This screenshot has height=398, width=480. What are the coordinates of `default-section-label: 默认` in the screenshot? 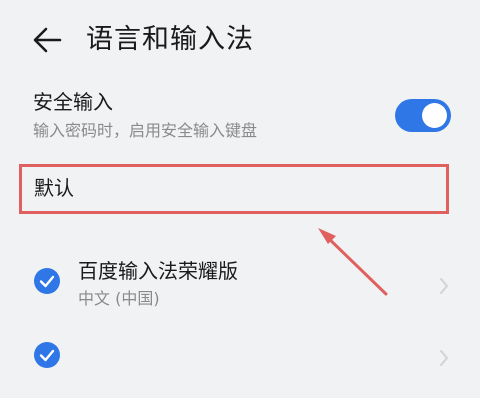 It's located at (54, 188).